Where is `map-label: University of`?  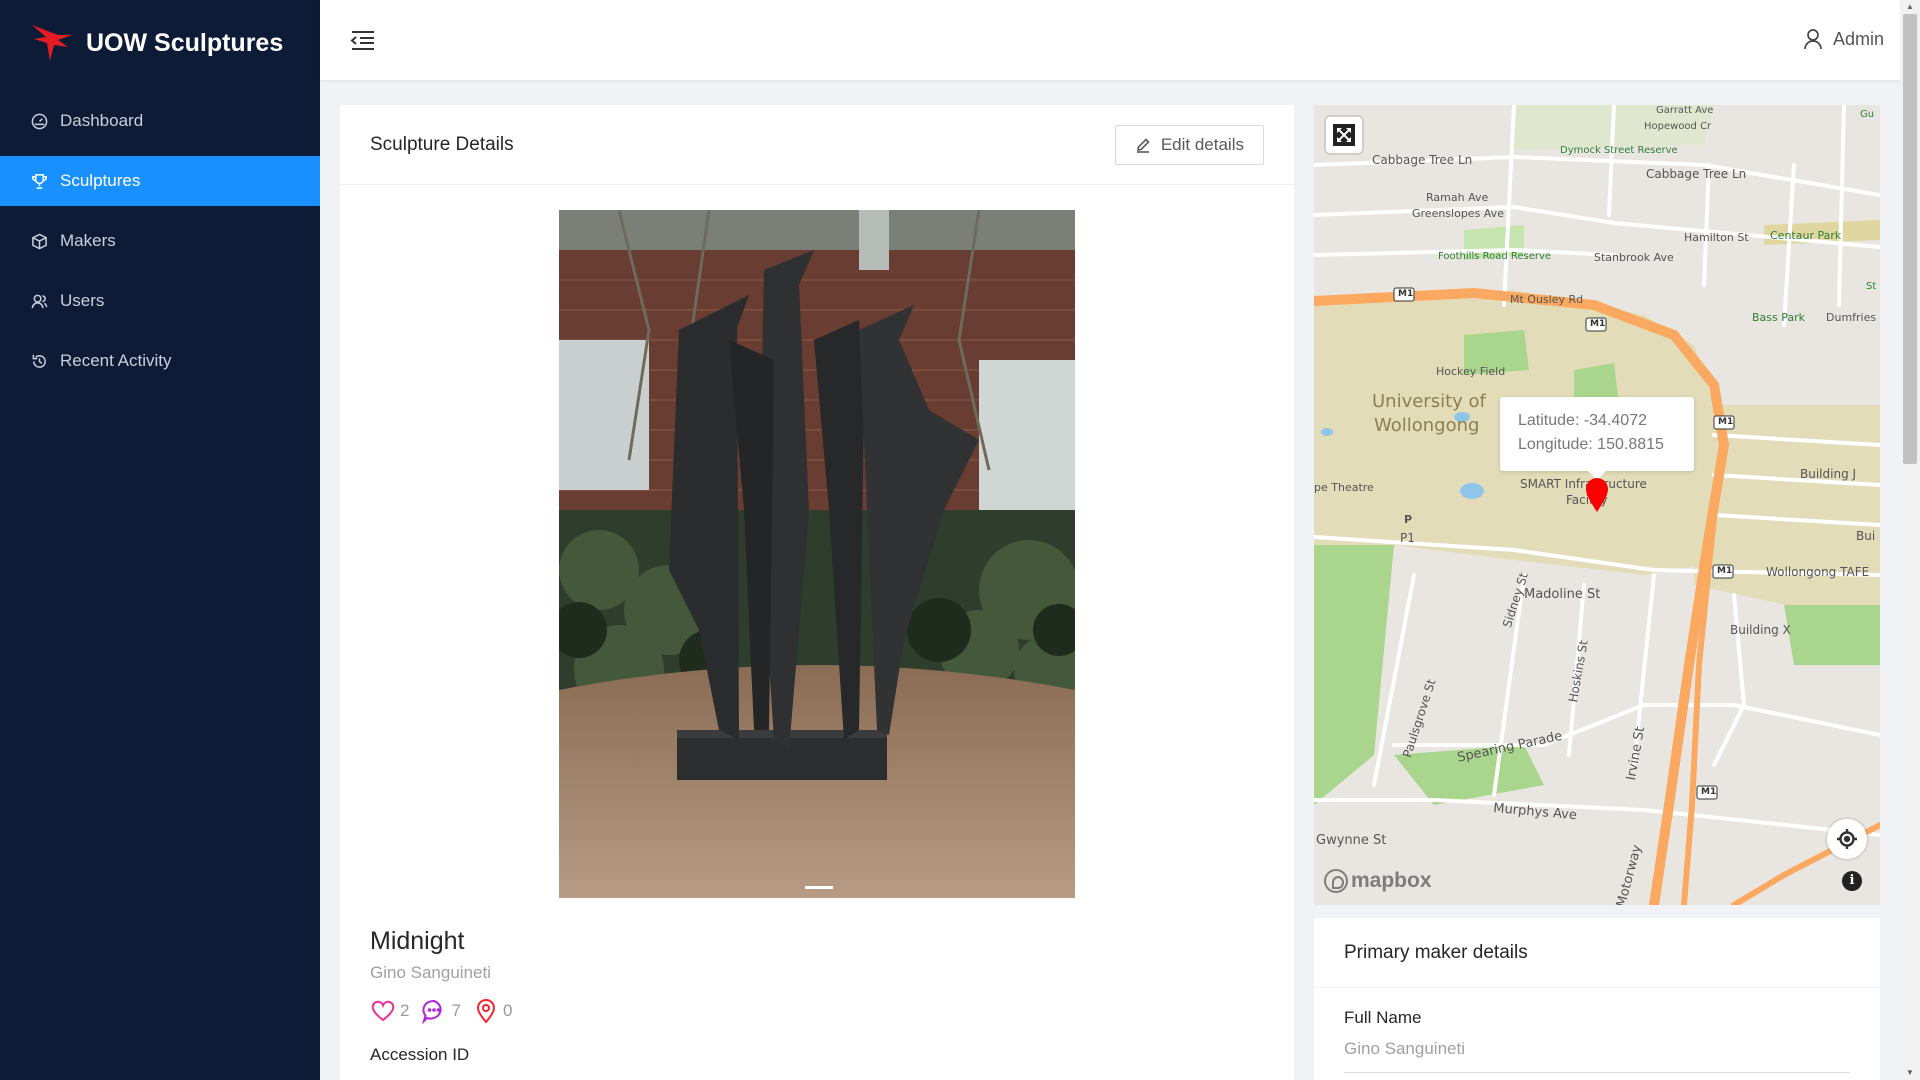 map-label: University of is located at coordinates (1429, 401).